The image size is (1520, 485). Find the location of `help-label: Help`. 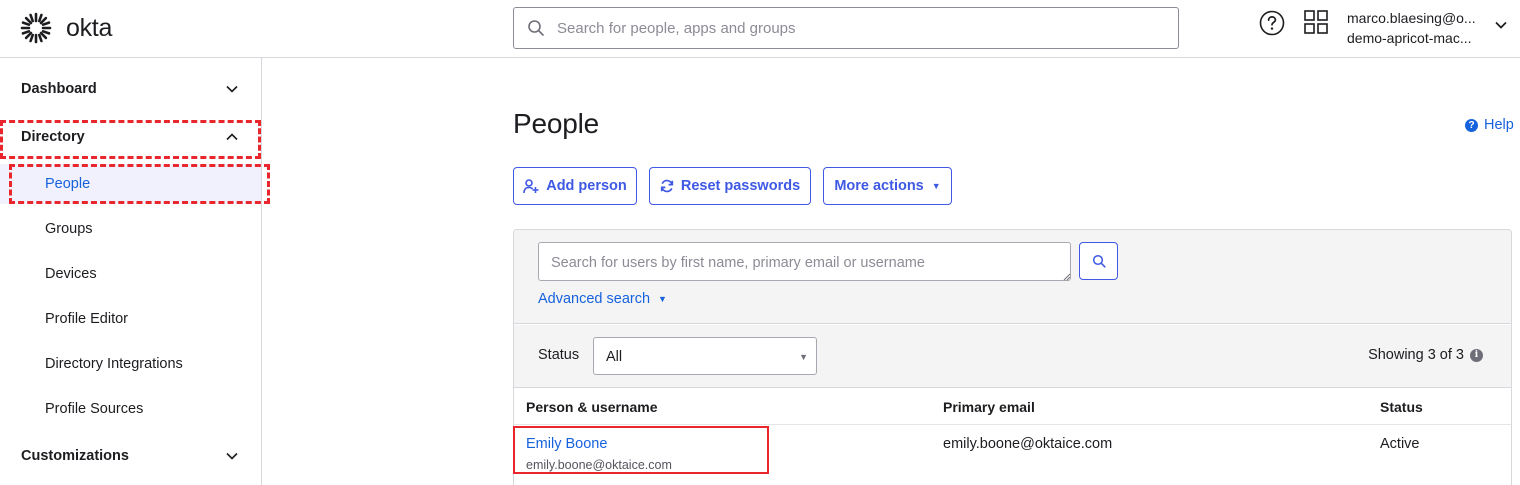

help-label: Help is located at coordinates (1499, 125).